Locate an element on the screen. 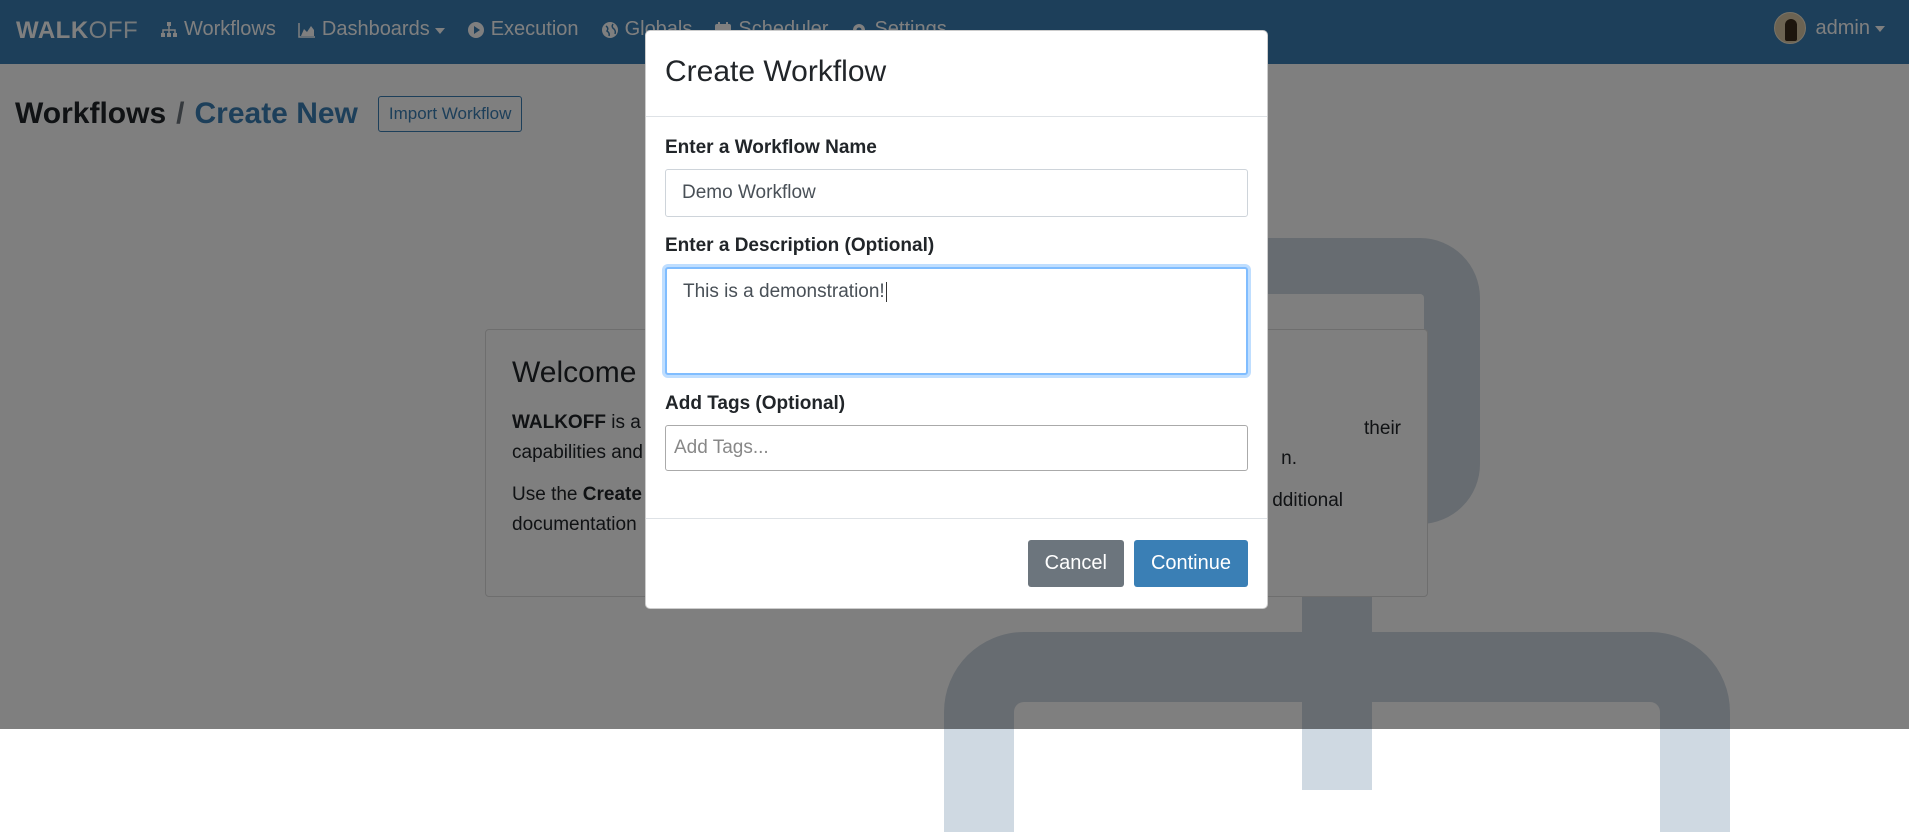 The image size is (1909, 832). continue-button: Continue is located at coordinates (1190, 563).